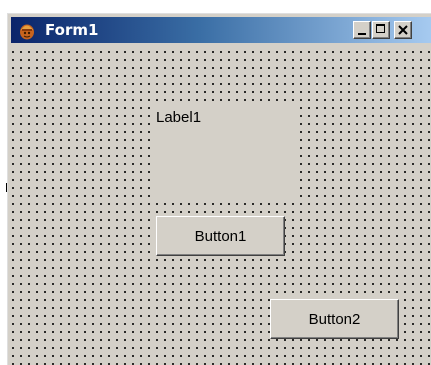  Describe the element at coordinates (362, 34) in the screenshot. I see `minimize-icon` at that location.